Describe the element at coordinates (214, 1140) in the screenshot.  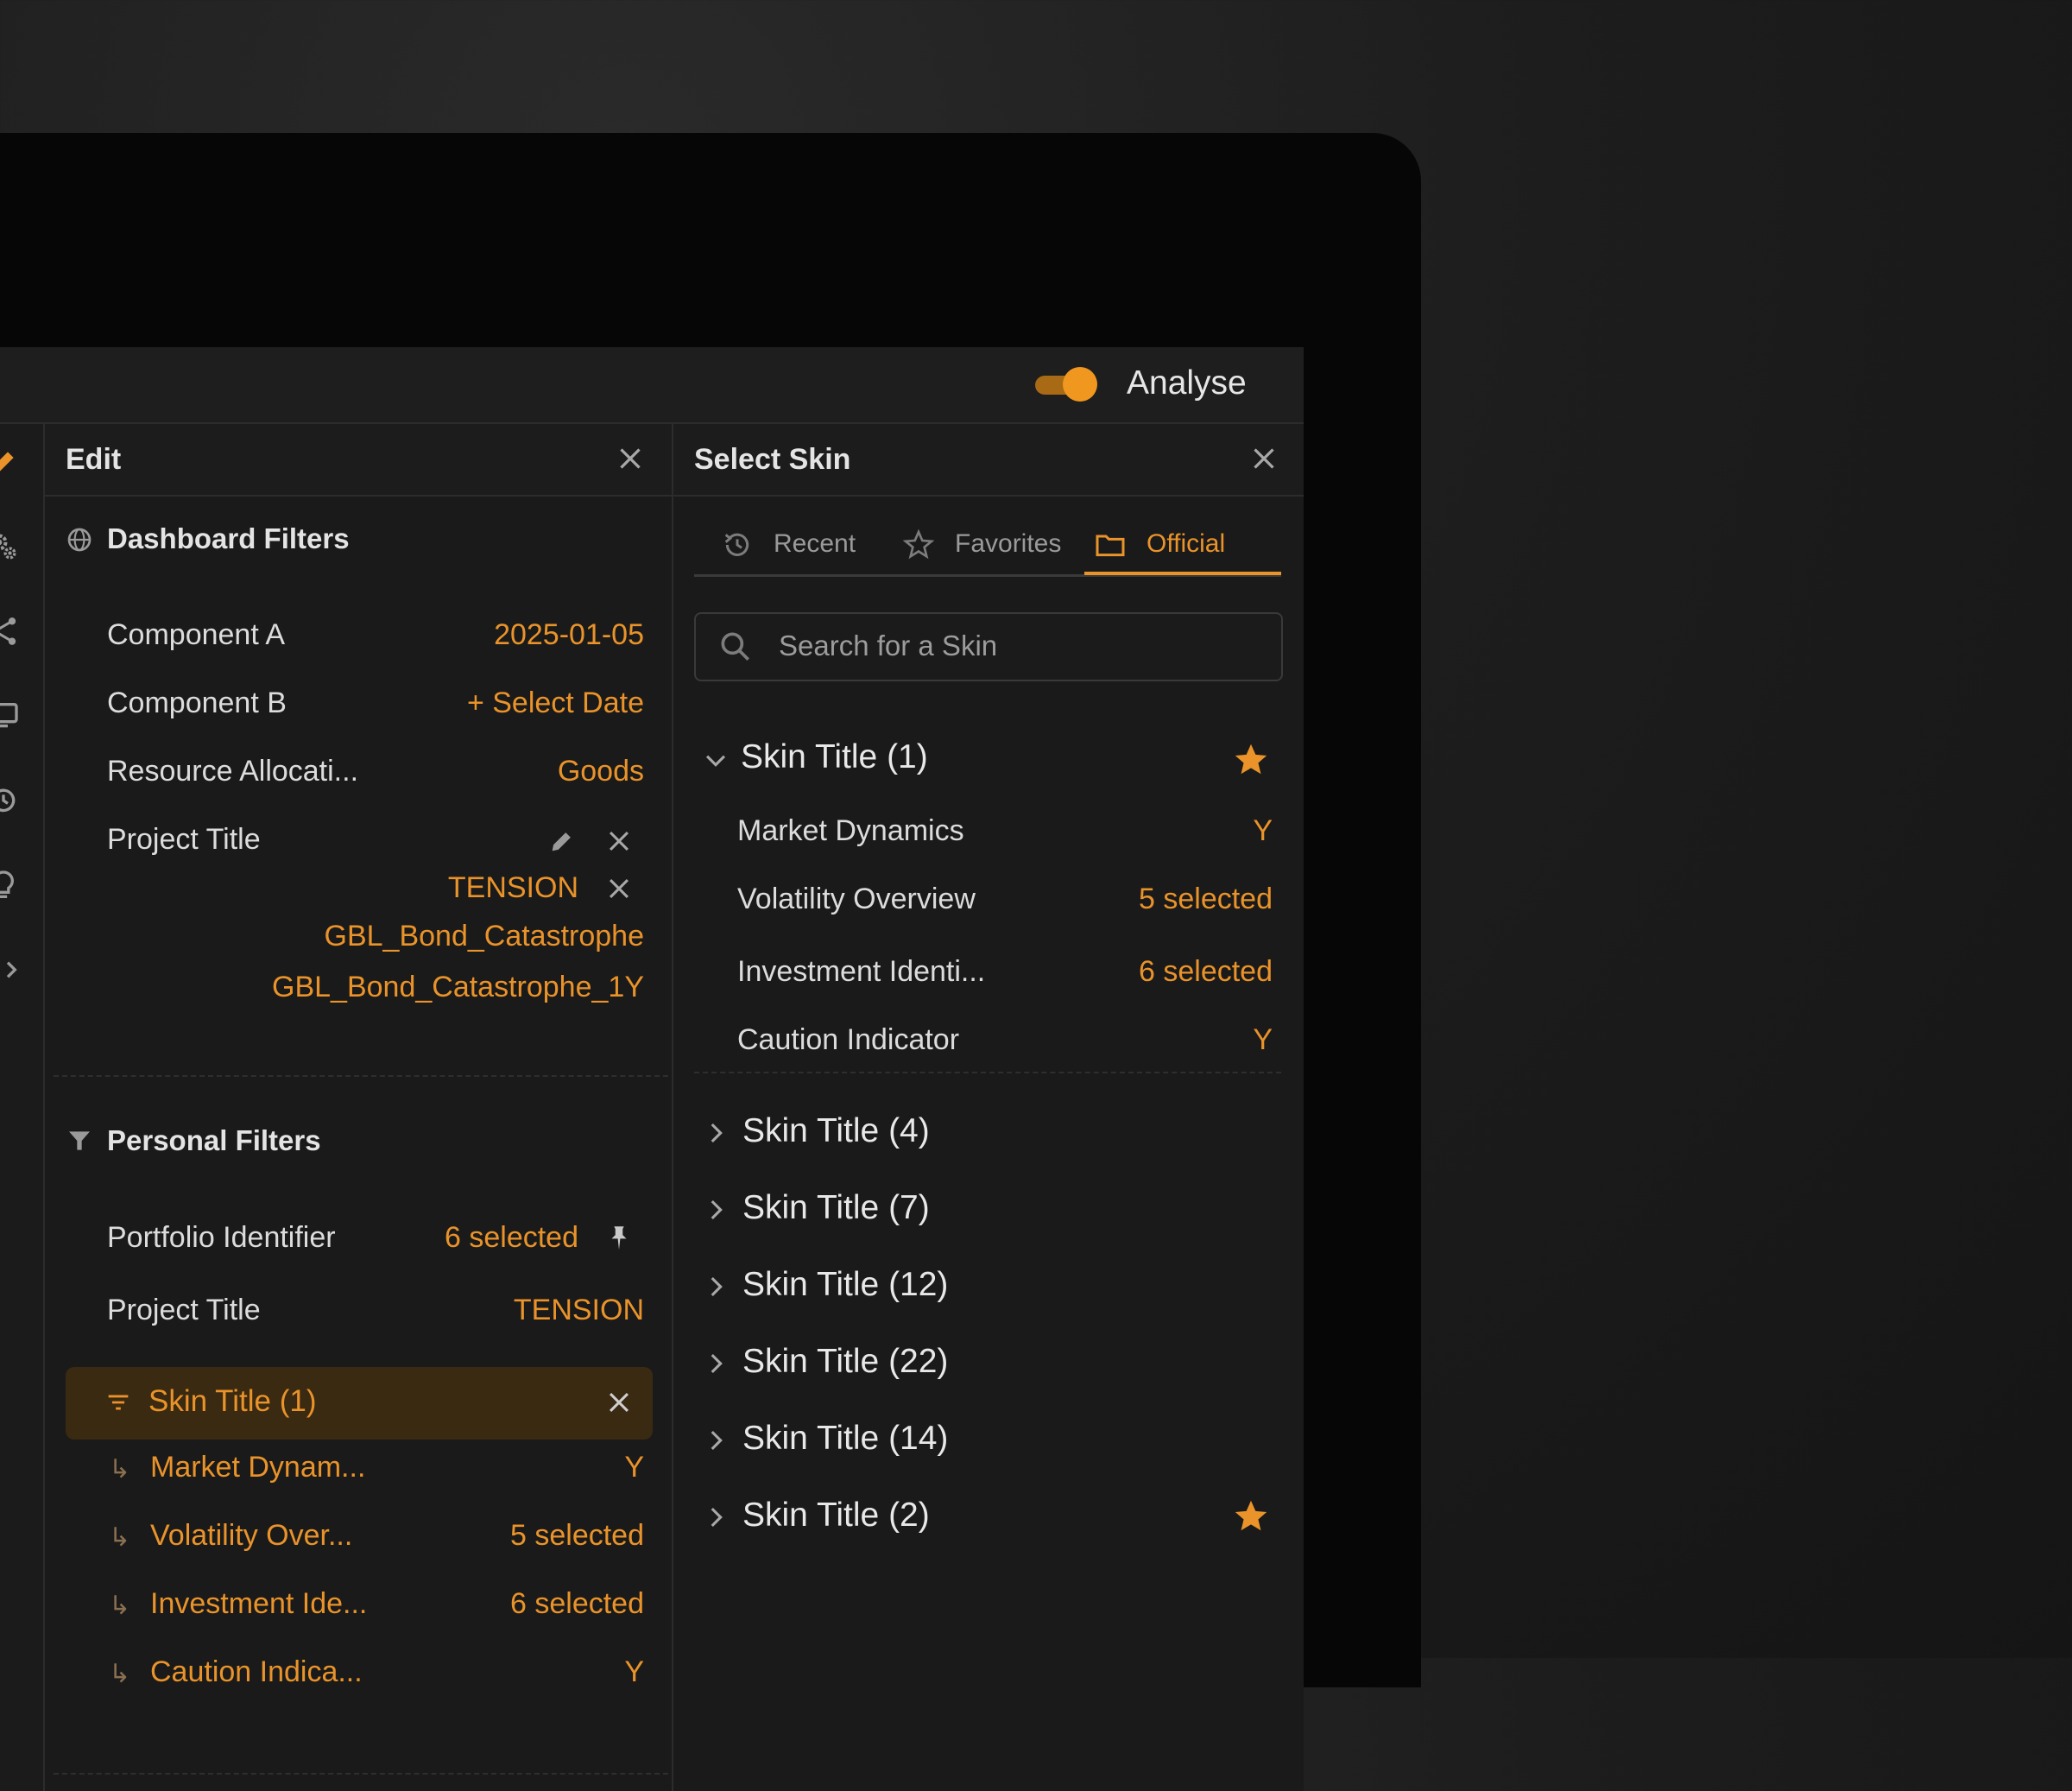
I see `personal-filters-title: Personal Filters` at that location.